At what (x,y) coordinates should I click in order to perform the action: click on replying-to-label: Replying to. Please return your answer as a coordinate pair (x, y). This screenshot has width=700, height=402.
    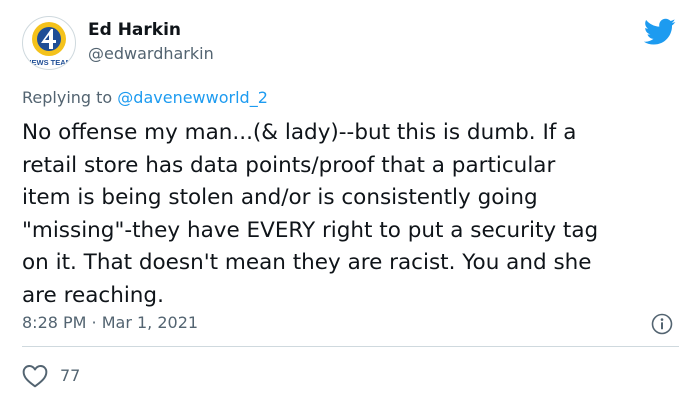
    Looking at the image, I should click on (70, 97).